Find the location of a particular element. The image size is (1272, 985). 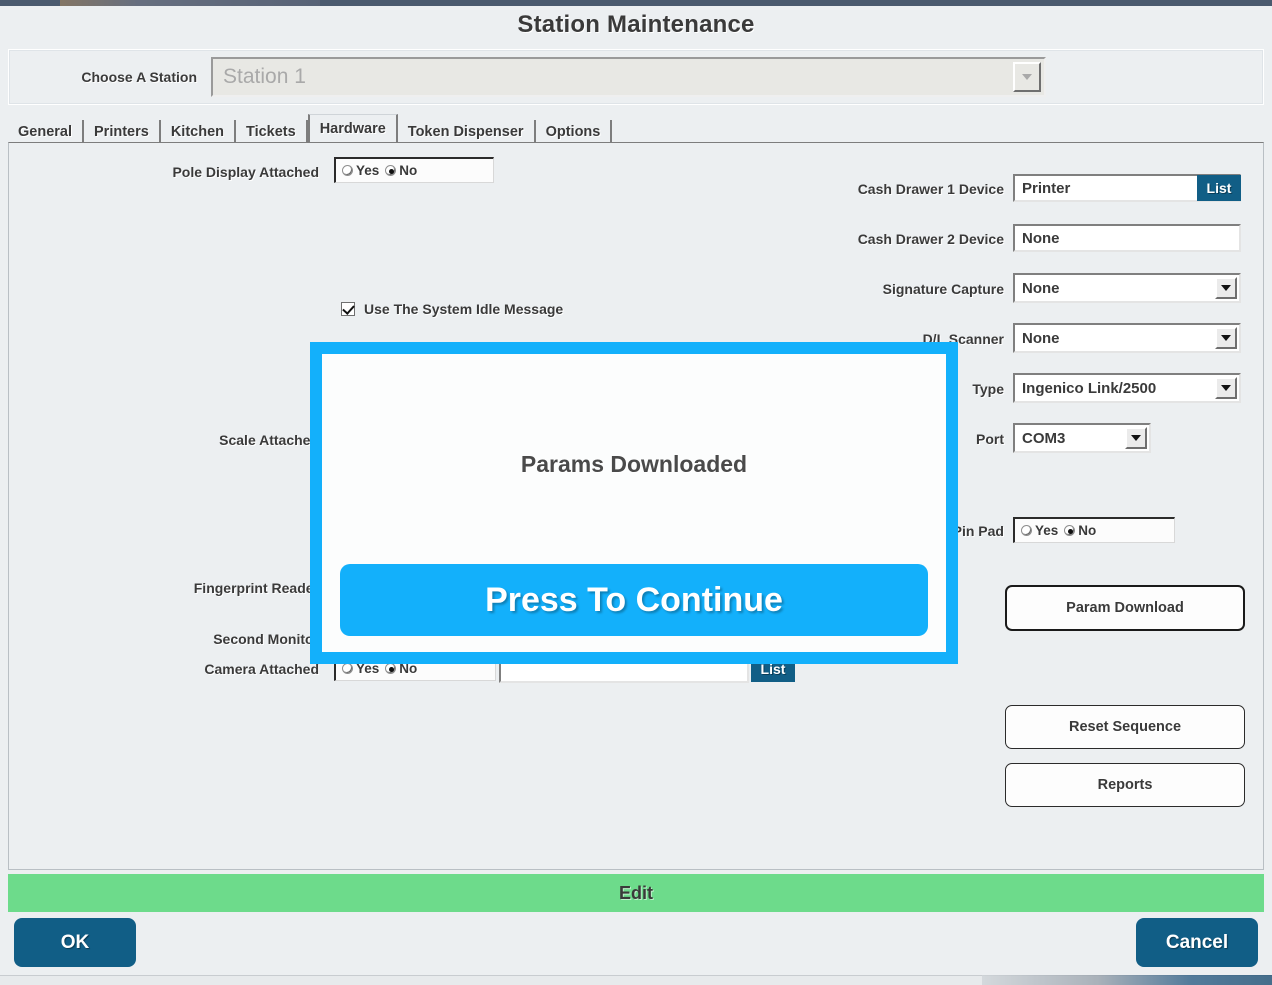

choose-a-station-label: Choose A Station is located at coordinates (139, 77).